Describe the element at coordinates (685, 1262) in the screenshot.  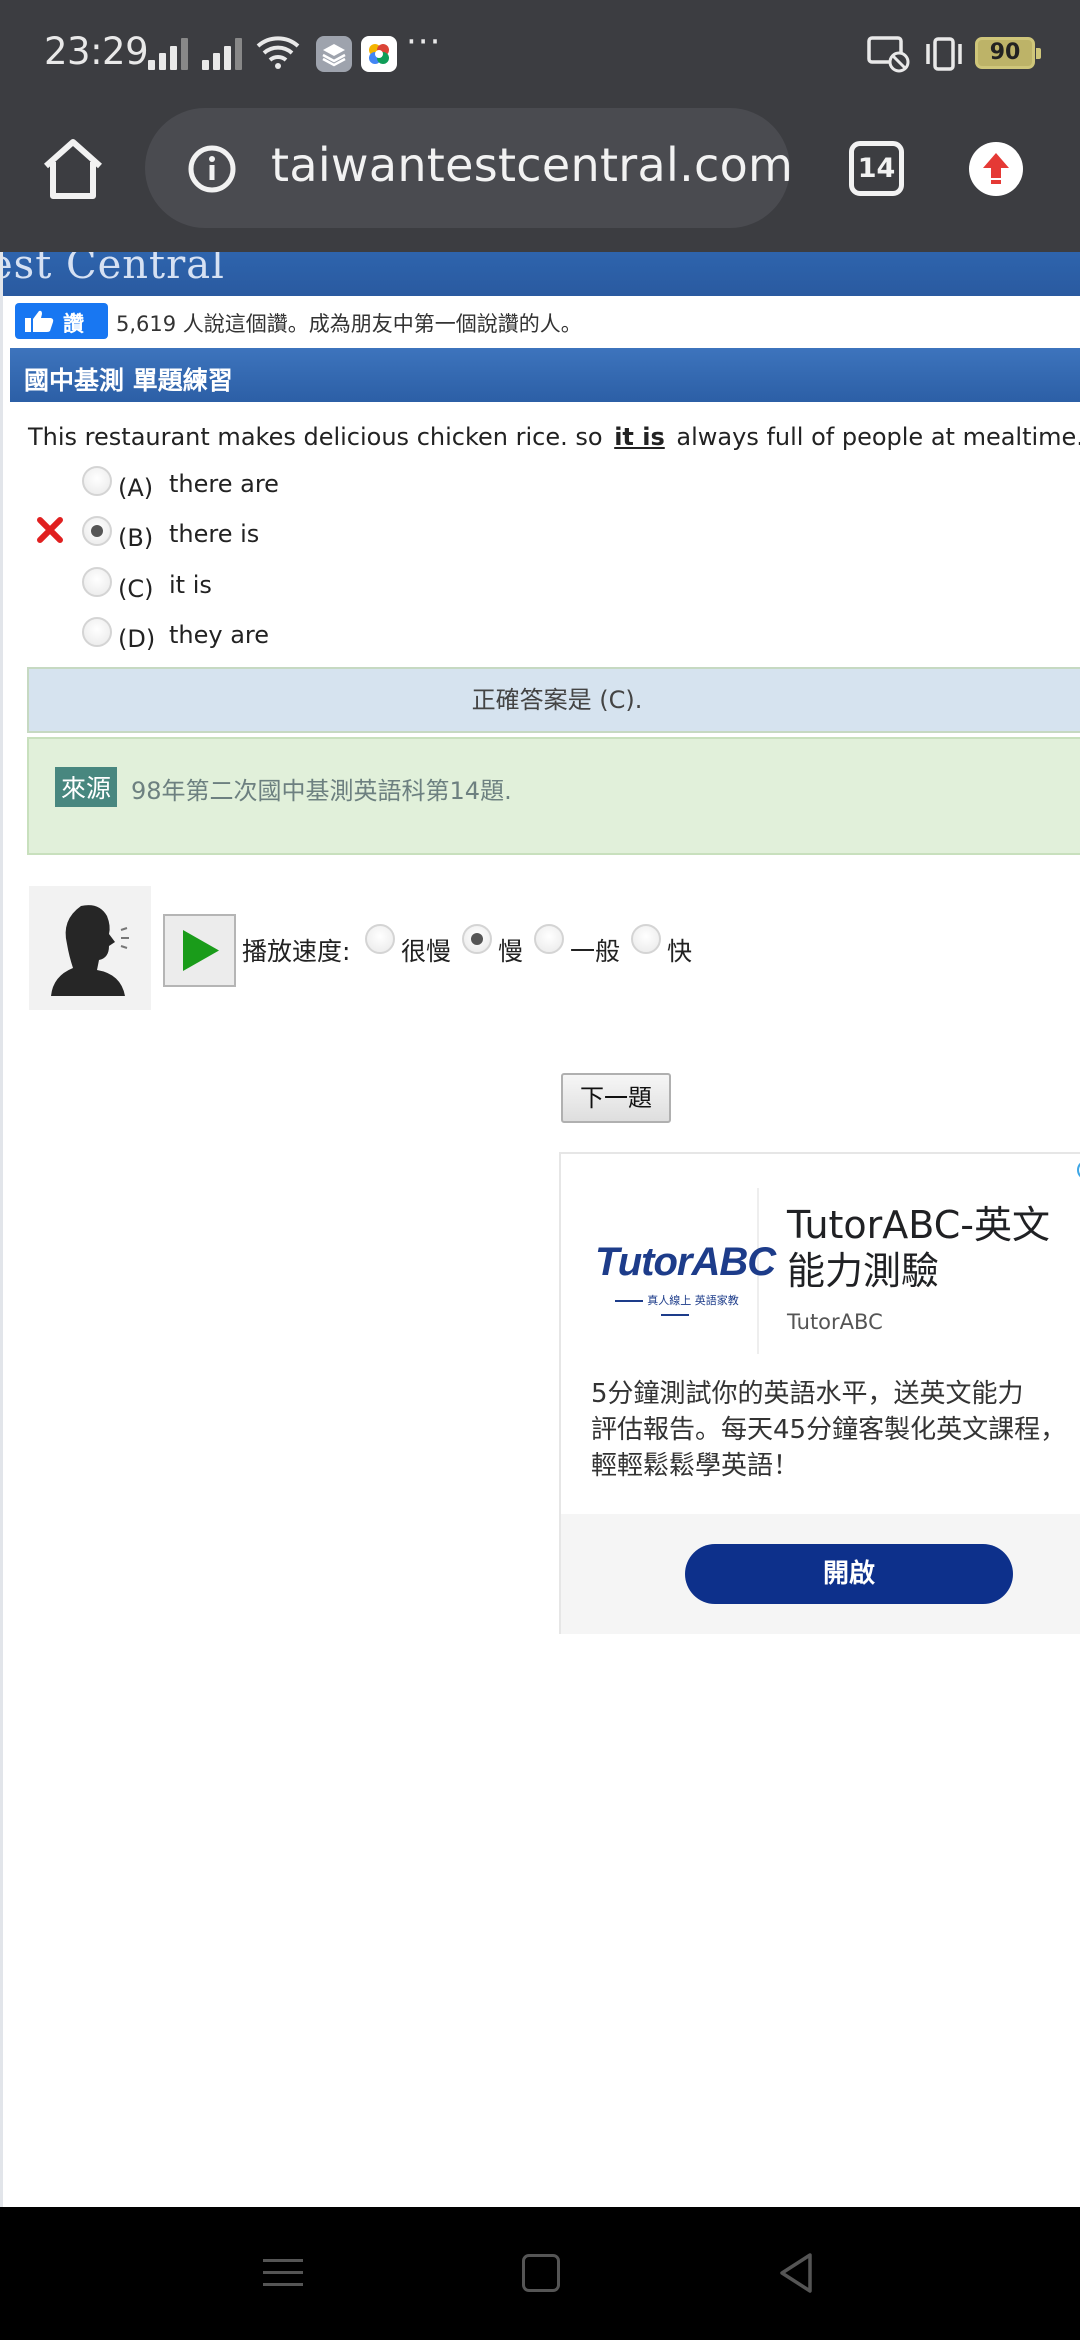
I see `ad-logo: TutorABC` at that location.